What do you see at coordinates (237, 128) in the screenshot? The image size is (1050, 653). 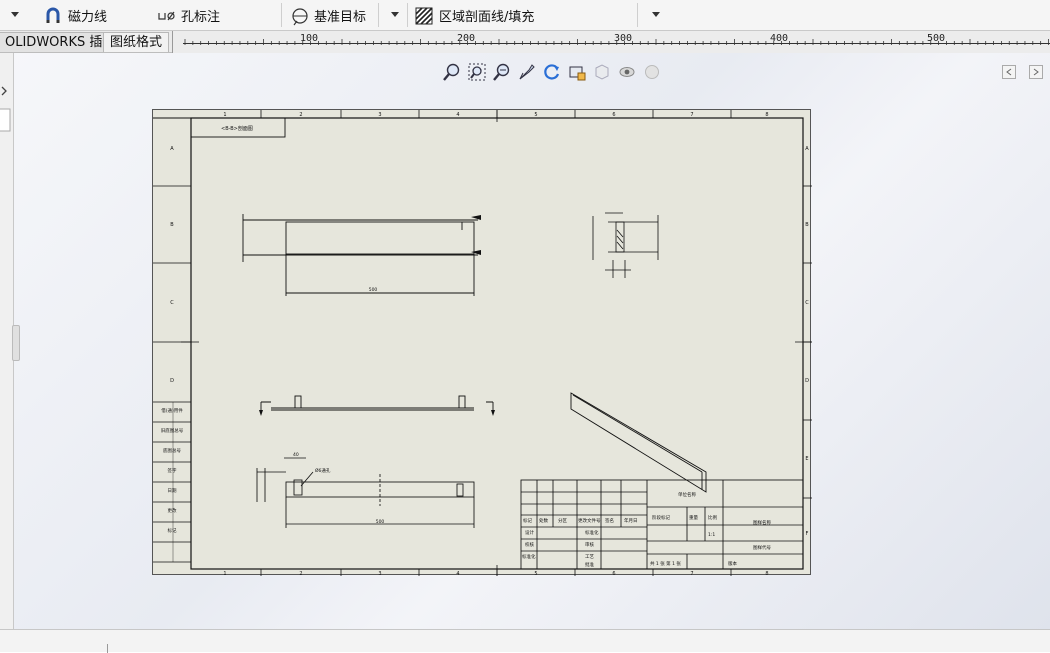 I see `drawing-note: <B-B>剖面图` at bounding box center [237, 128].